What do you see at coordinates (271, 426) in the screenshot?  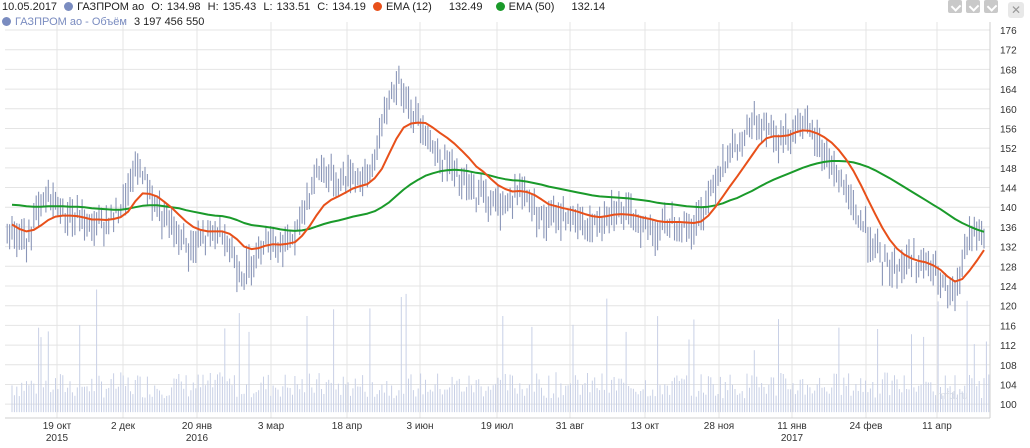 I see `x-tick-label: 3 мар` at bounding box center [271, 426].